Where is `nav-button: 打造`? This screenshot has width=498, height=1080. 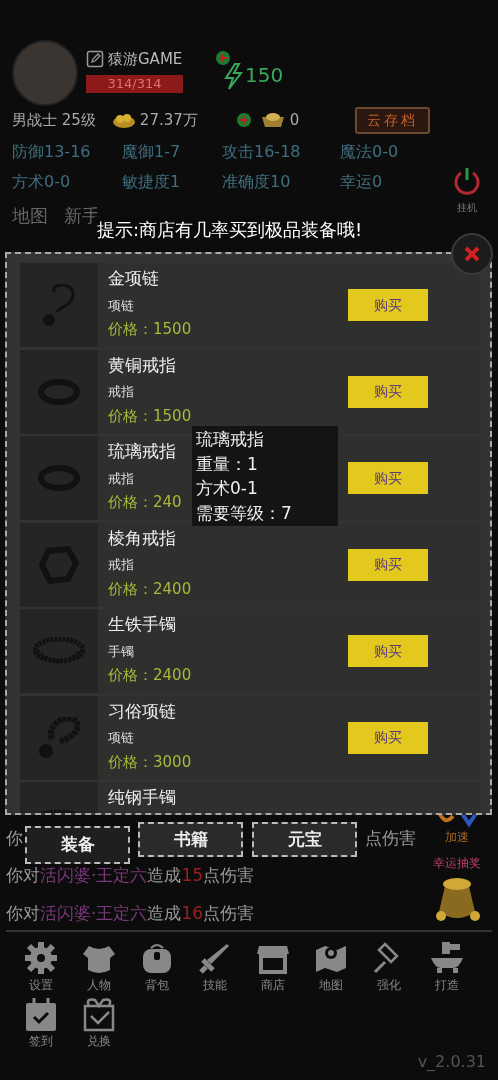 nav-button: 打造 is located at coordinates (447, 967).